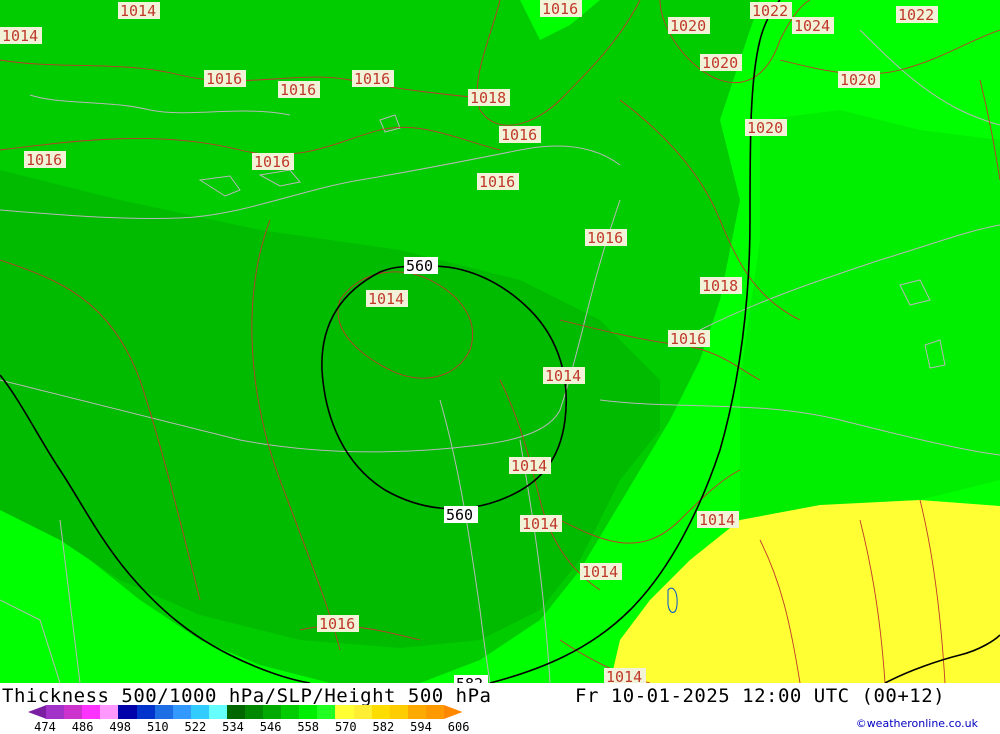  What do you see at coordinates (421, 727) in the screenshot?
I see `colorbar-tick-label: 594` at bounding box center [421, 727].